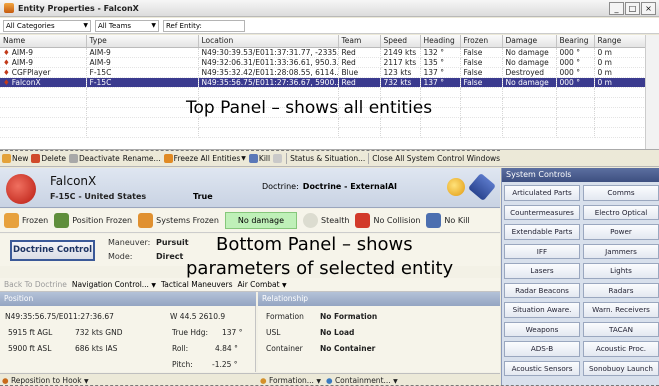 This screenshot has width=659, height=386. Describe the element at coordinates (114, 284) in the screenshot. I see `navigation-control-menu: Navigation Control... ▼` at that location.